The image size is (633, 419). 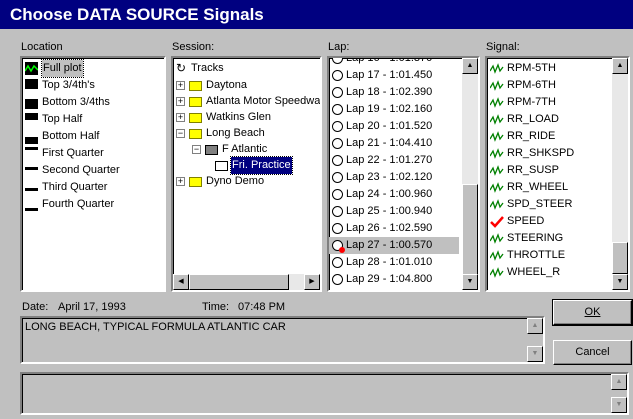 I want to click on session-h-scrollbar: ◀ ▶, so click(x=246, y=282).